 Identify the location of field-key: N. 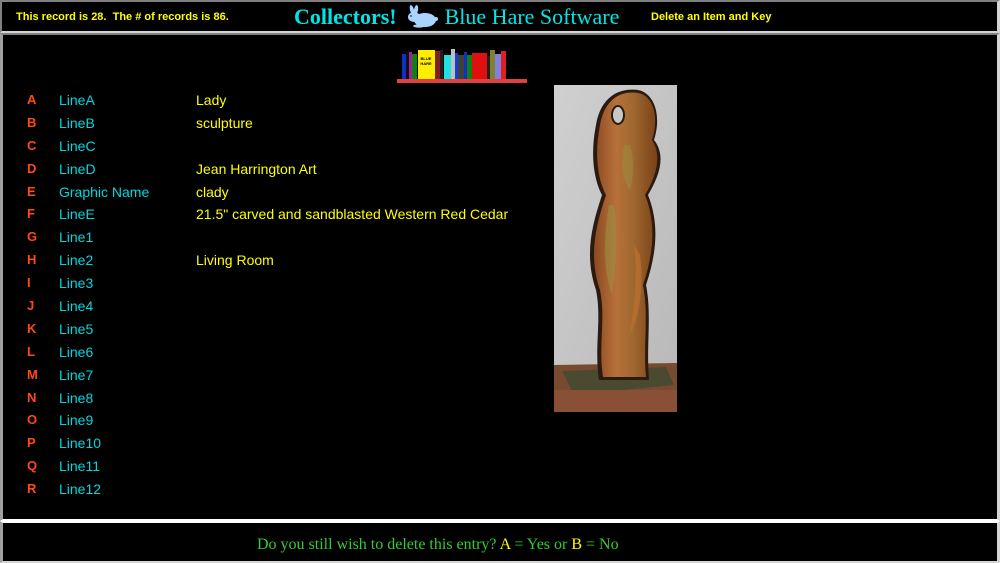
(32, 397).